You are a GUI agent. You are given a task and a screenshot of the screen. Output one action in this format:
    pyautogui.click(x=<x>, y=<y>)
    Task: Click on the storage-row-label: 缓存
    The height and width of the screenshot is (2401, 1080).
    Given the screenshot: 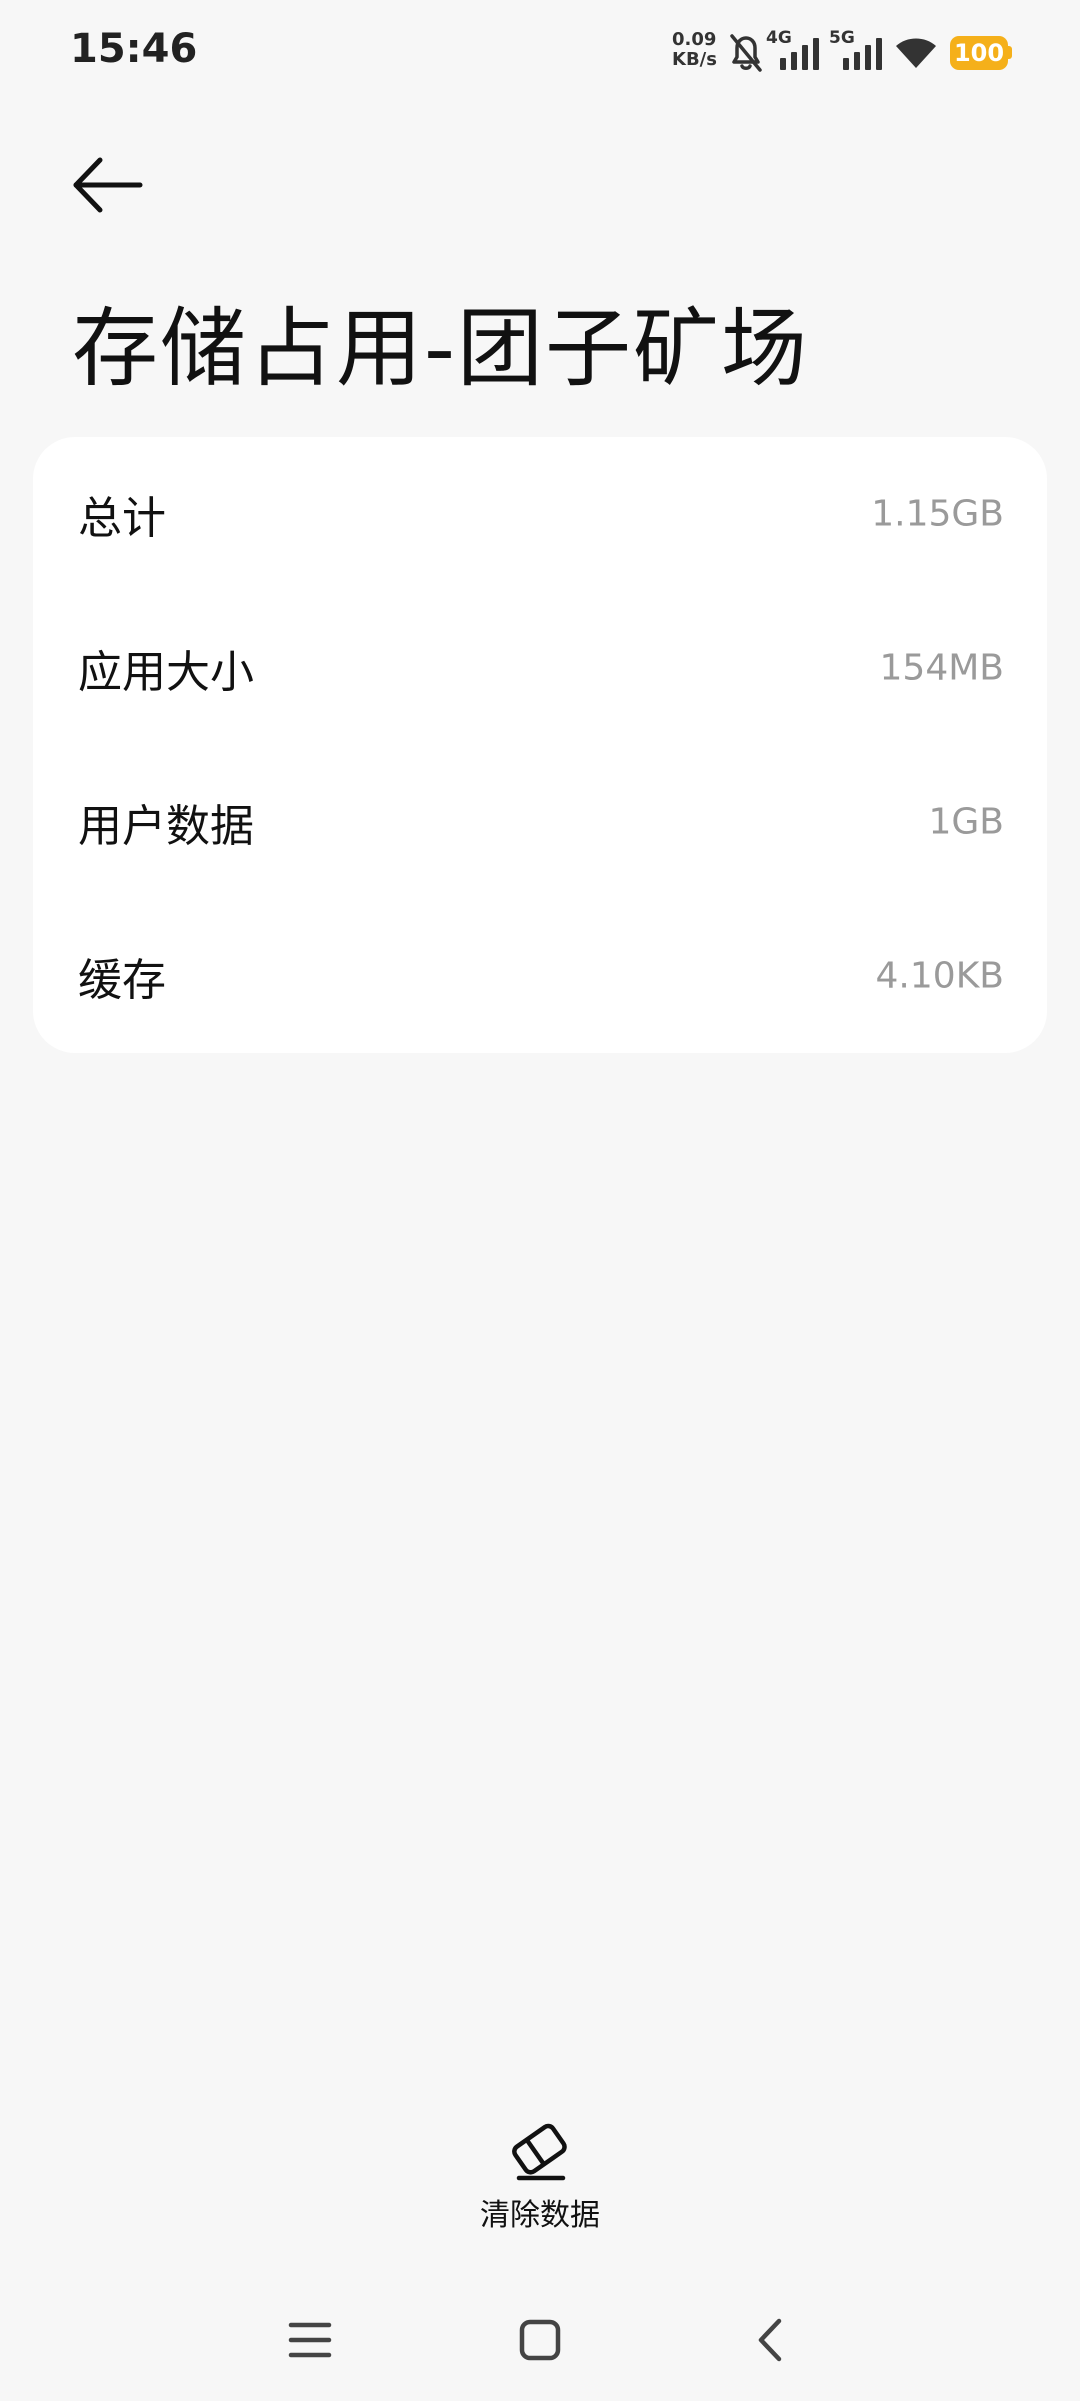 What is the action you would take?
    pyautogui.click(x=122, y=980)
    